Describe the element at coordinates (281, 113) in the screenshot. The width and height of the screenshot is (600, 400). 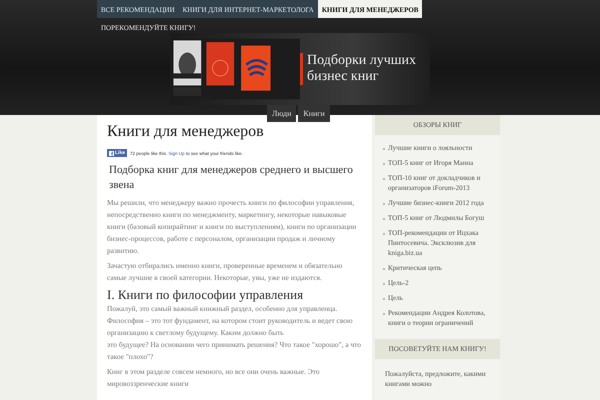
I see `subnav-link: Люди` at that location.